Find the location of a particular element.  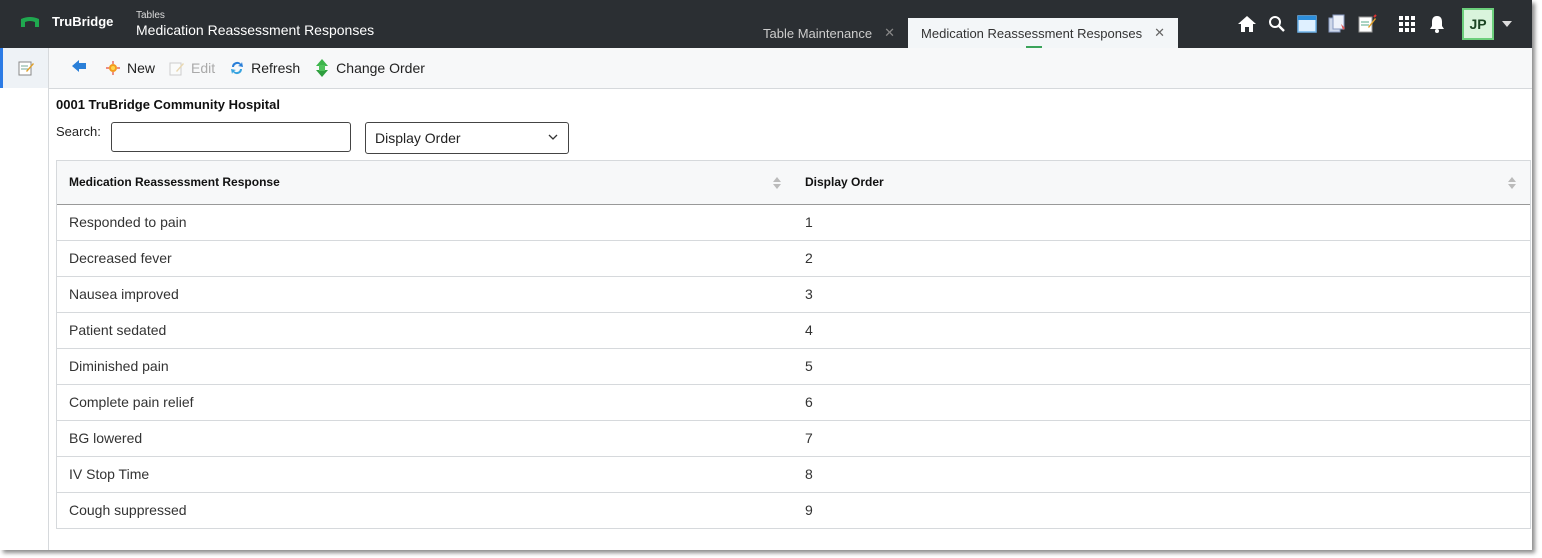

page-title-block: Tables Medication Reassessment Responses is located at coordinates (255, 24).